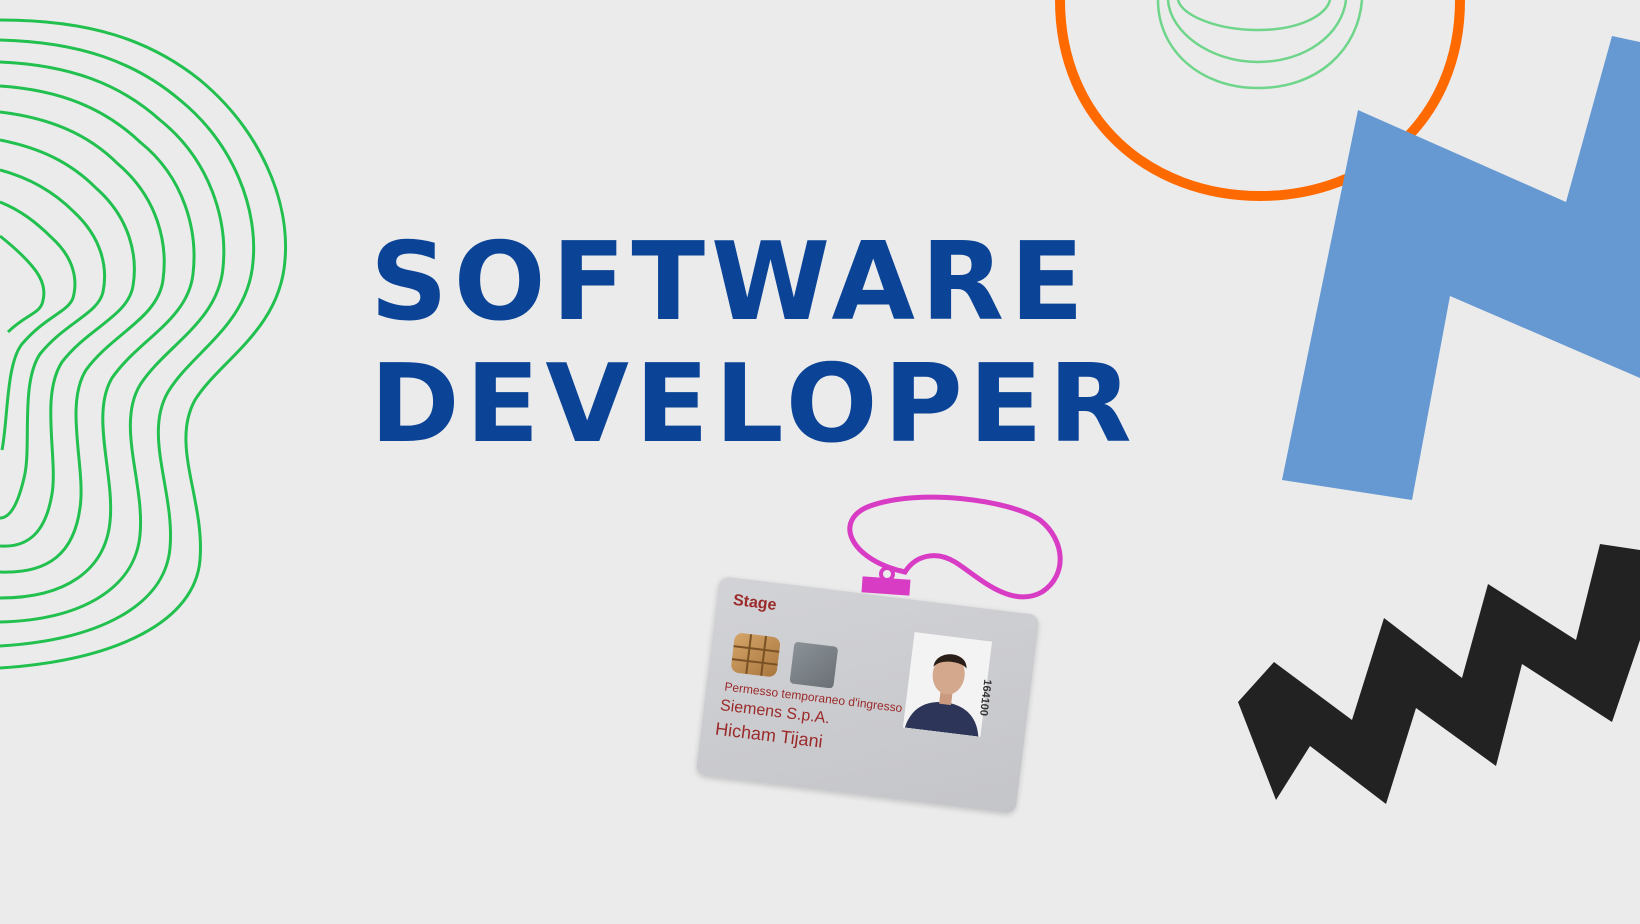  I want to click on badge-stage-label: Stage, so click(755, 603).